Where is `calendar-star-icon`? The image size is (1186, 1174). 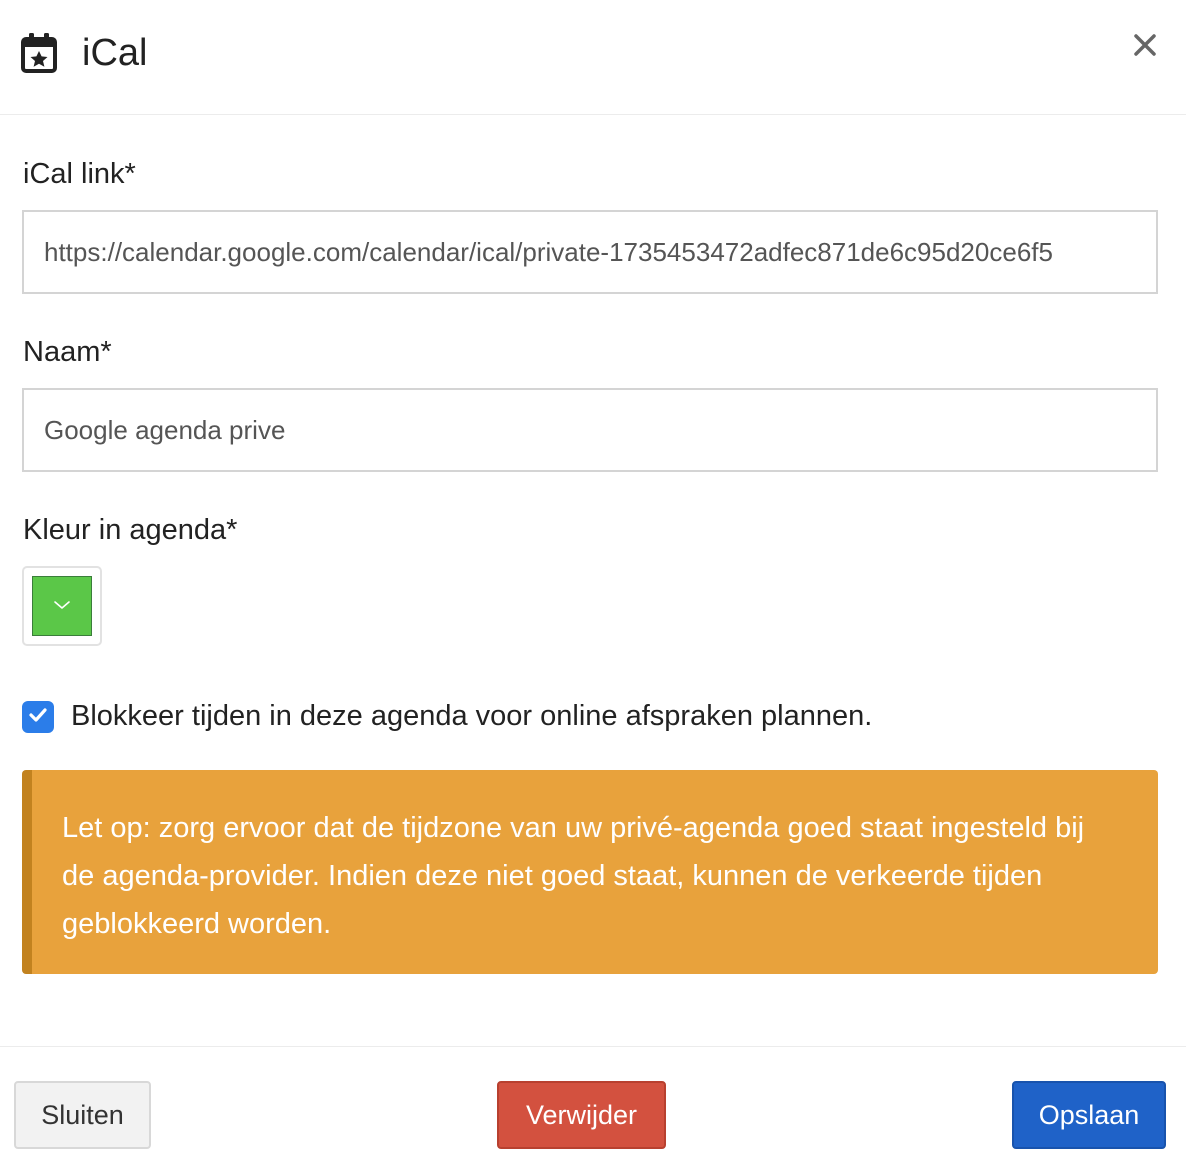 calendar-star-icon is located at coordinates (39, 53).